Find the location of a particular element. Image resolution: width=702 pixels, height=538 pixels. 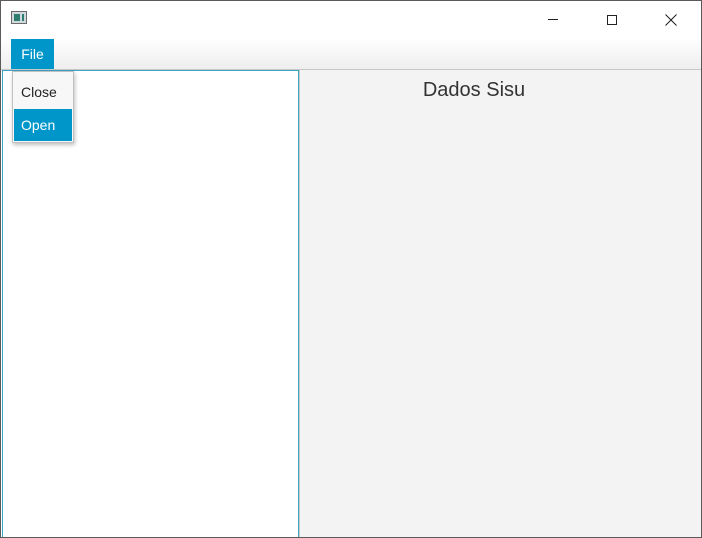

minimize-icon is located at coordinates (553, 19).